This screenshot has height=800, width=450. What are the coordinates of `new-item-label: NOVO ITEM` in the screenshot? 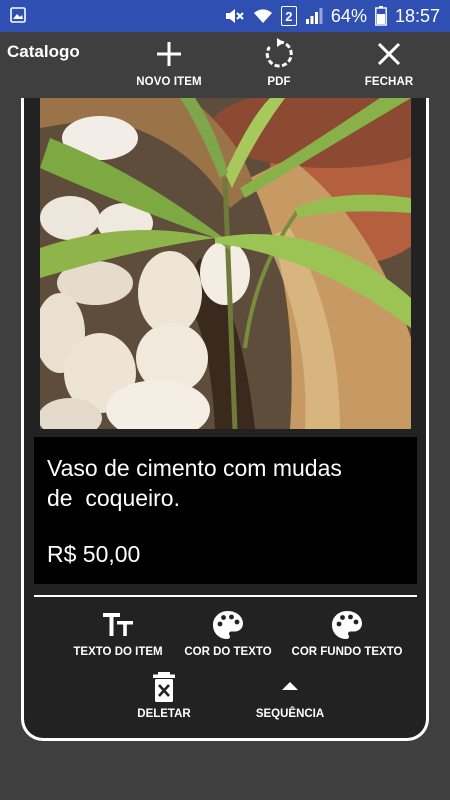 It's located at (169, 82).